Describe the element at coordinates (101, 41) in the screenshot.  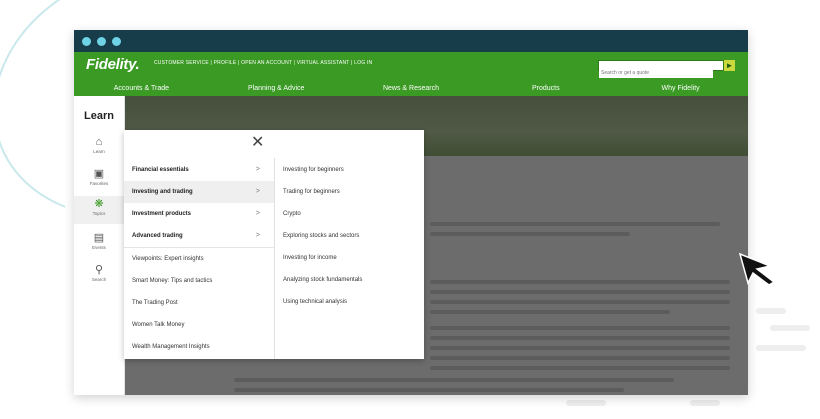
I see `window-minimize-dot` at that location.